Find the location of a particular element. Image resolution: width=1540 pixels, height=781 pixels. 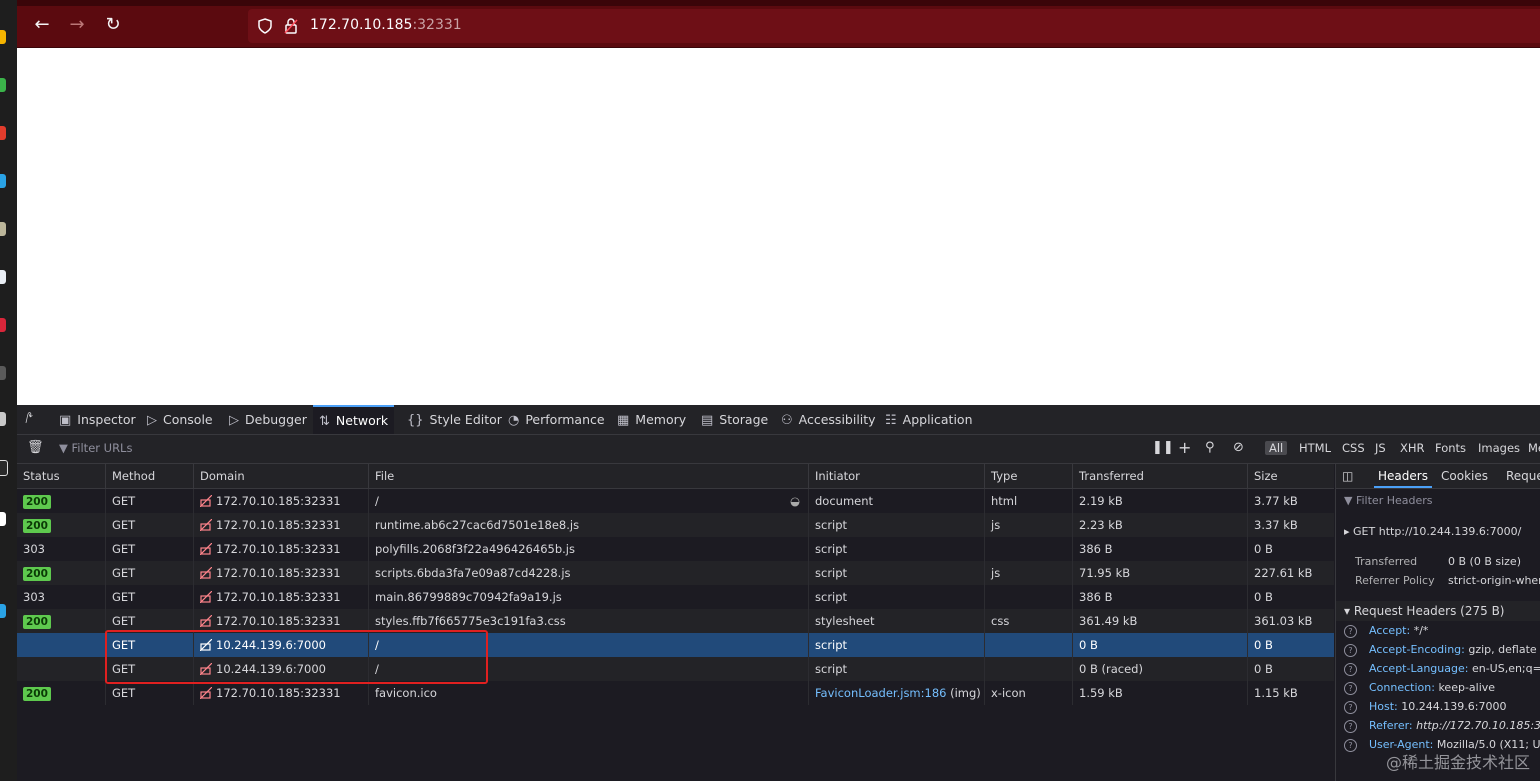

toggle-sidebar-icon: ◫ is located at coordinates (1347, 476).